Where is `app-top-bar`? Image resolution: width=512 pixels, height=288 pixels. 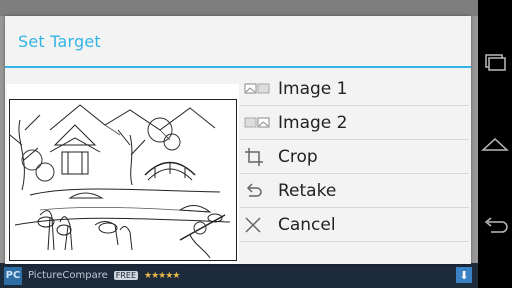 app-top-bar is located at coordinates (239, 8).